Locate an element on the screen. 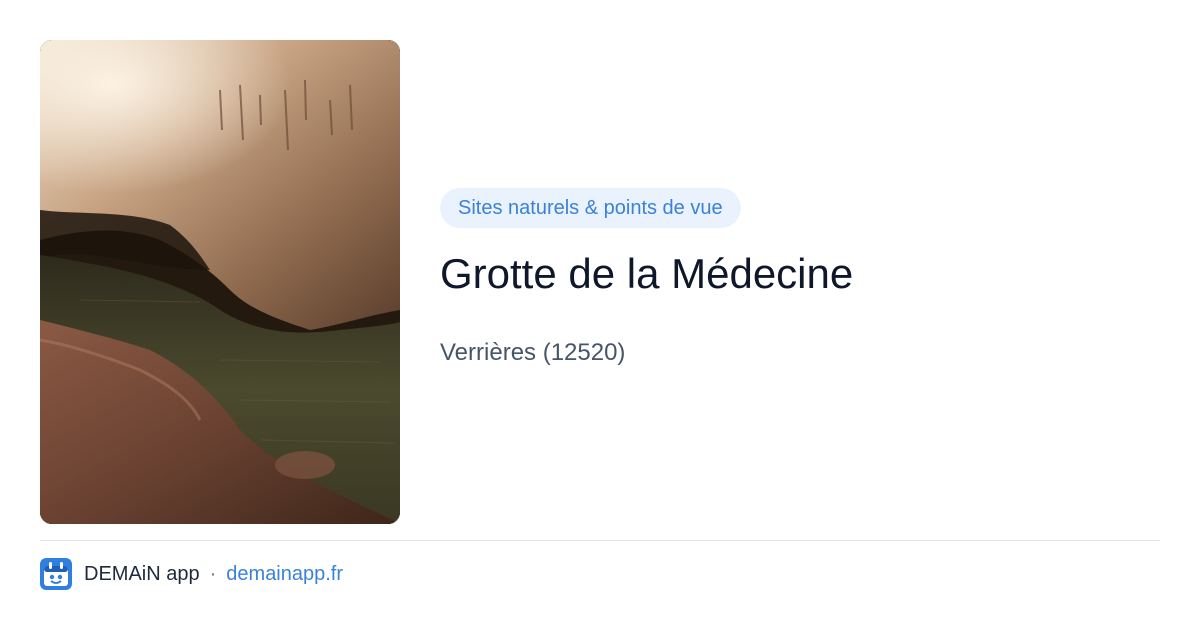  place-title: Grotte de la Médecine is located at coordinates (647, 273).